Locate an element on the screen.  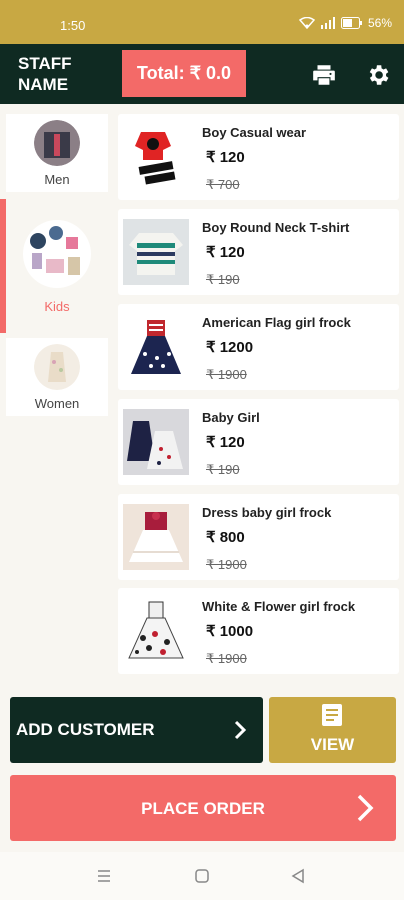
category-label-men: Men is located at coordinates (57, 179).